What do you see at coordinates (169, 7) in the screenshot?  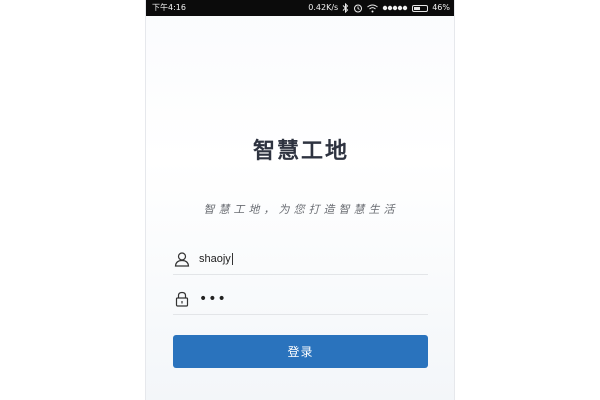 I see `status-time: 下午4:16` at bounding box center [169, 7].